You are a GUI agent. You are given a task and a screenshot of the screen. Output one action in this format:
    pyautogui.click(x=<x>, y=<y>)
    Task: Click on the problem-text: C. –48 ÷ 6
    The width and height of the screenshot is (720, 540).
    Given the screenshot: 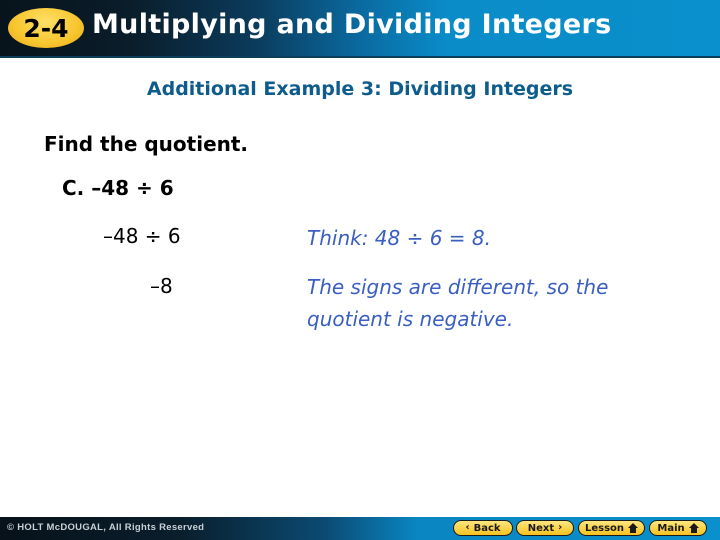 What is the action you would take?
    pyautogui.click(x=118, y=188)
    